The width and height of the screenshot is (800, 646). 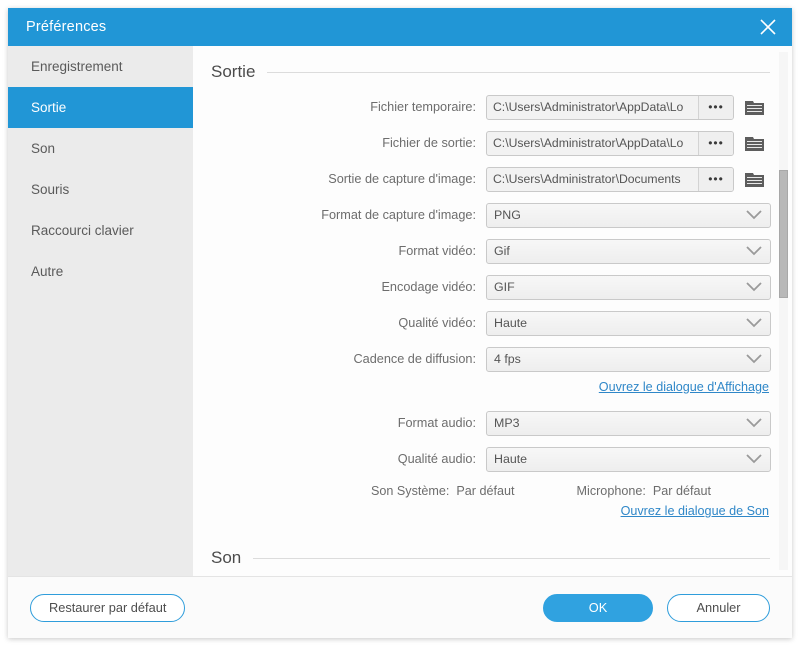 I want to click on section-header-son: Son, so click(x=490, y=554).